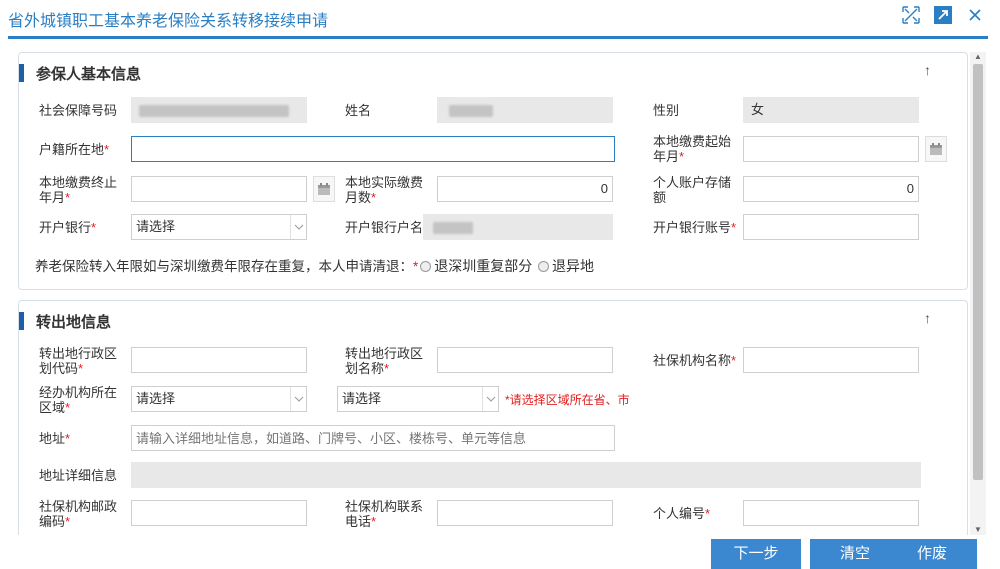  What do you see at coordinates (978, 530) in the screenshot?
I see `scroll-down-arrow-icon: ▼` at bounding box center [978, 530].